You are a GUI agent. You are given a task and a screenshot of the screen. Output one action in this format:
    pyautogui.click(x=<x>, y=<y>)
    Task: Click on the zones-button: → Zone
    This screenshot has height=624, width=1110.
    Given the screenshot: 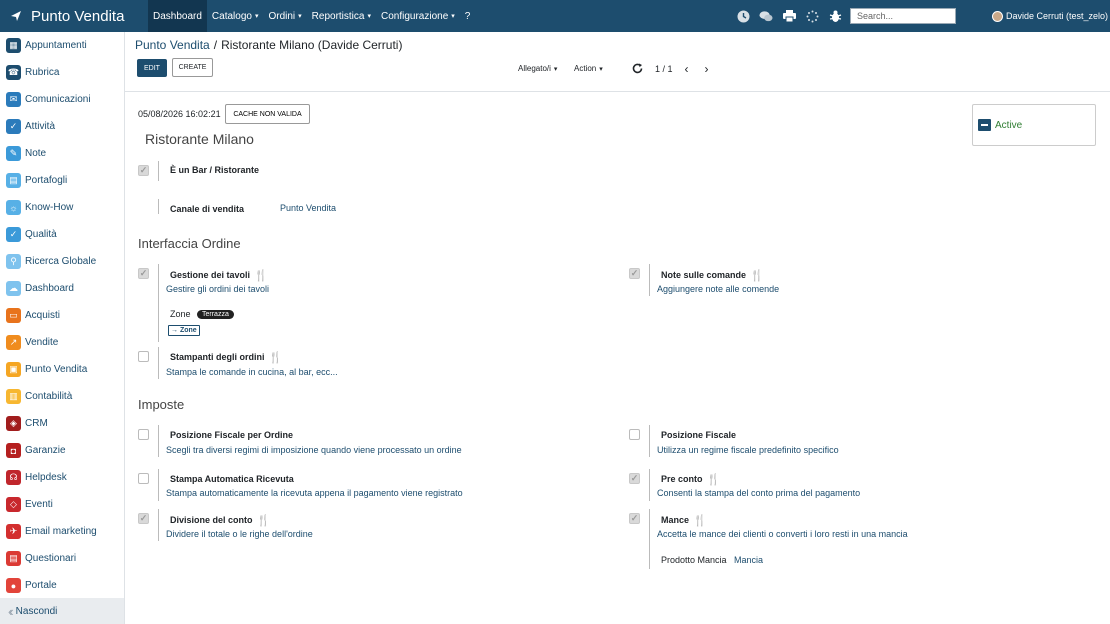 What is the action you would take?
    pyautogui.click(x=184, y=330)
    